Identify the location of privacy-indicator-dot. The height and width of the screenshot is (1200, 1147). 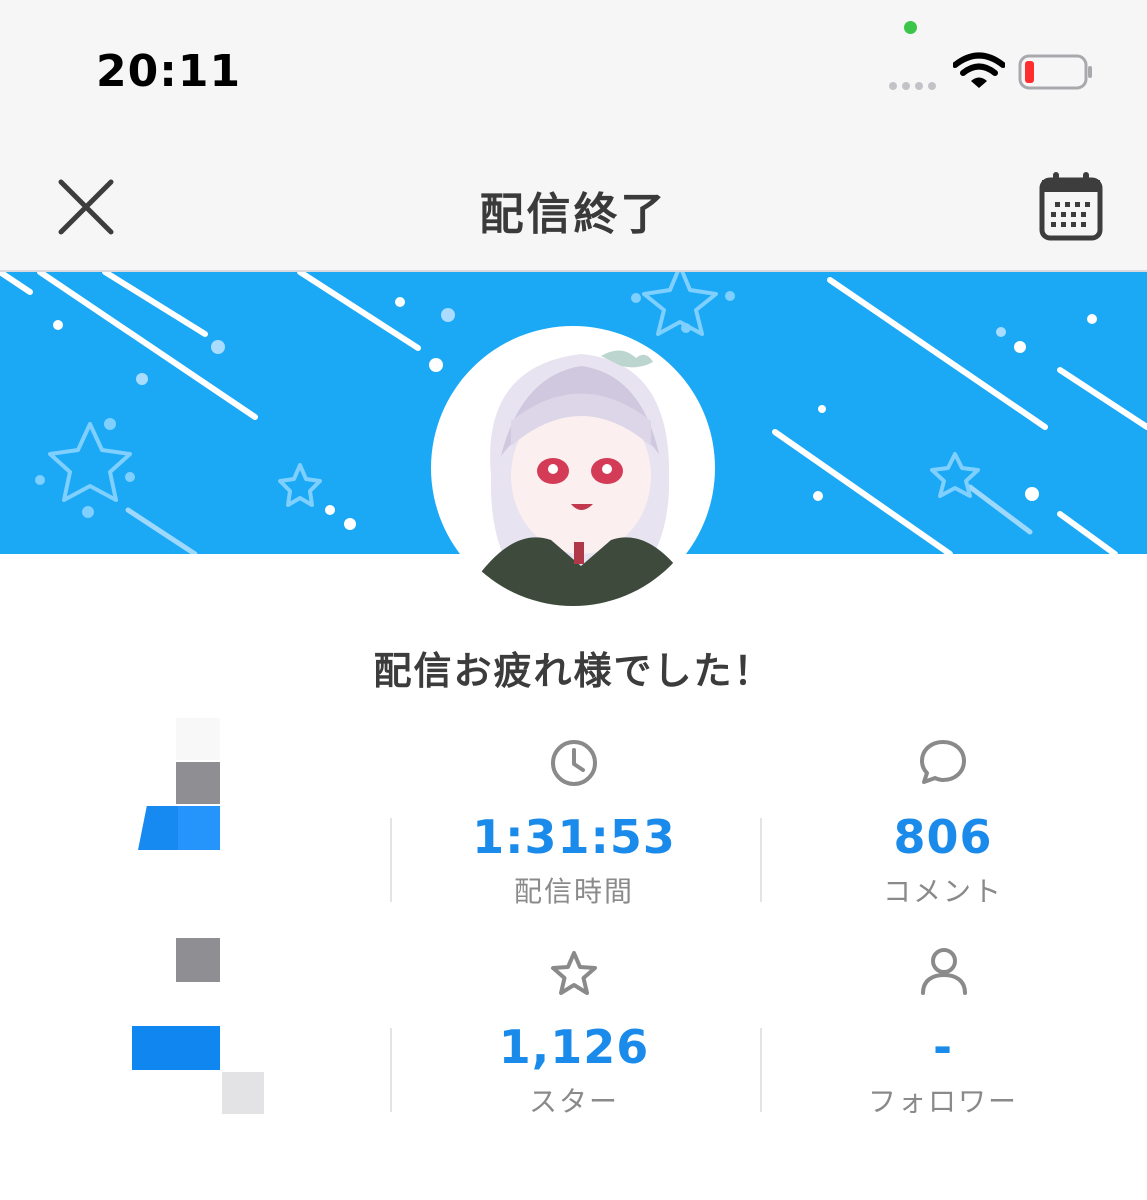
(910, 27).